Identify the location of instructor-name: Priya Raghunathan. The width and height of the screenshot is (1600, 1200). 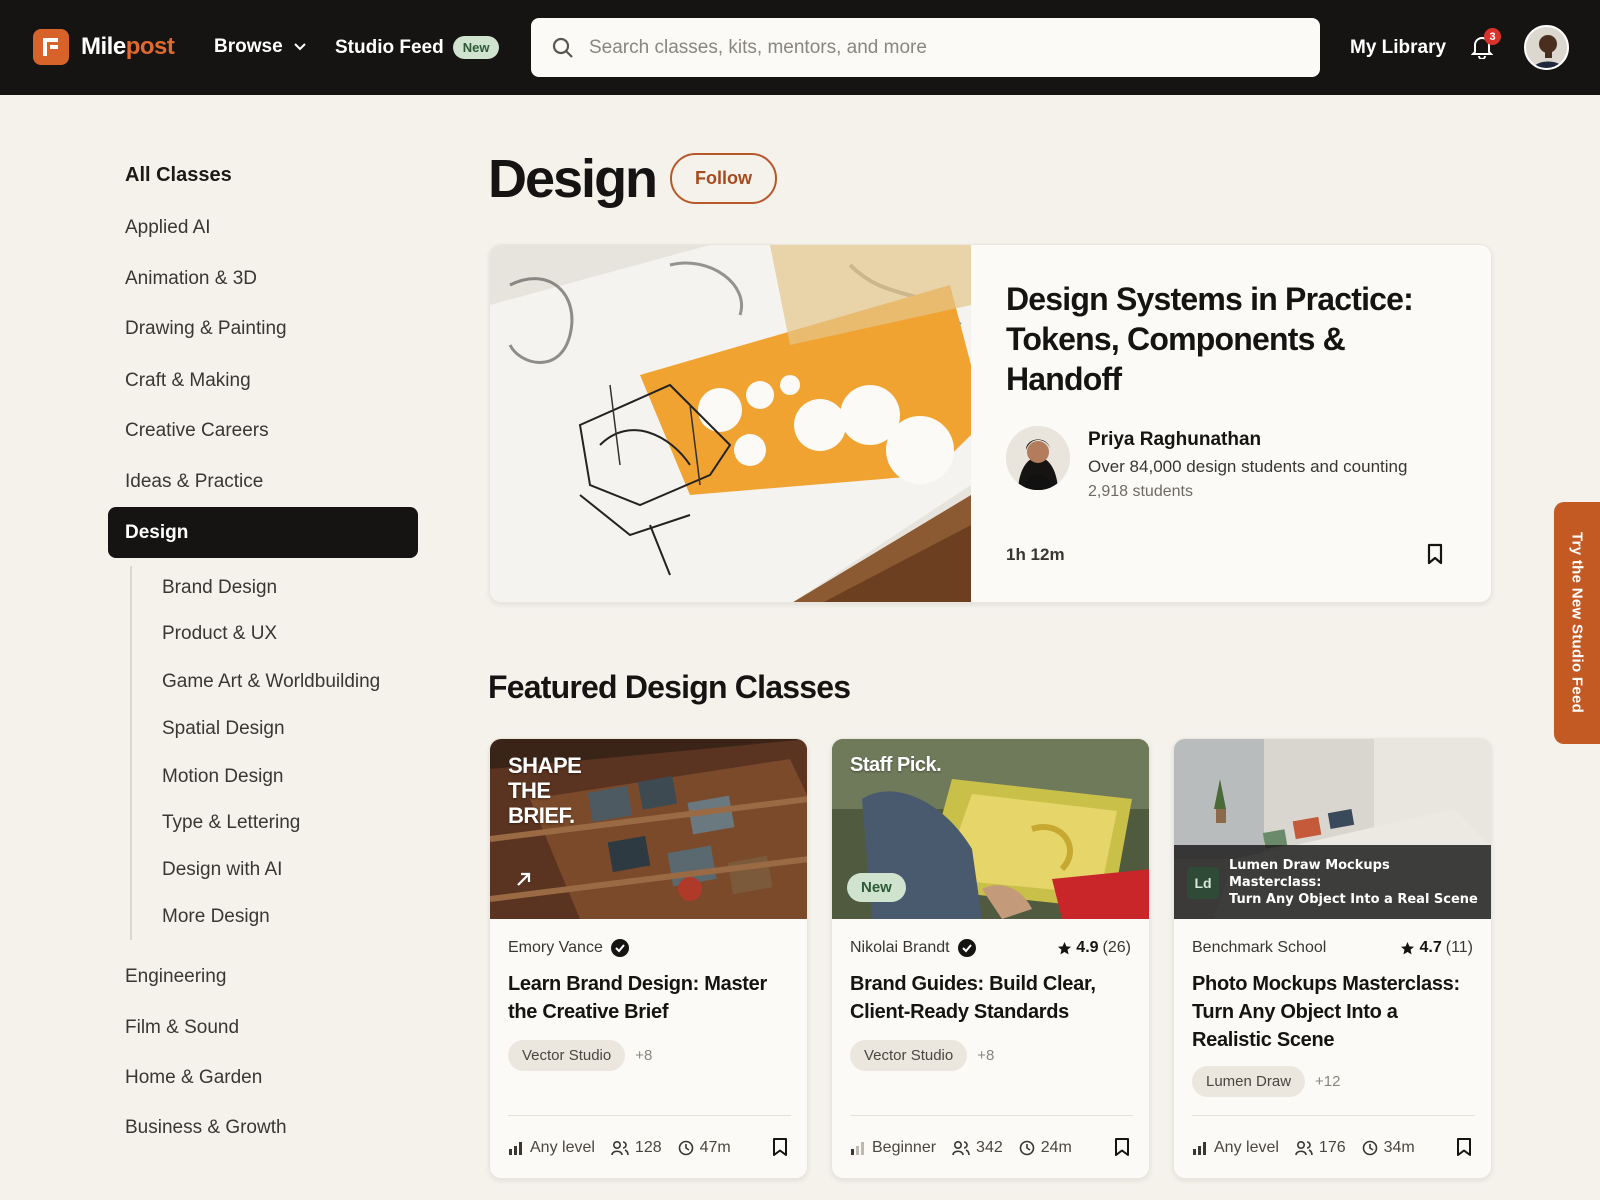
(1174, 440).